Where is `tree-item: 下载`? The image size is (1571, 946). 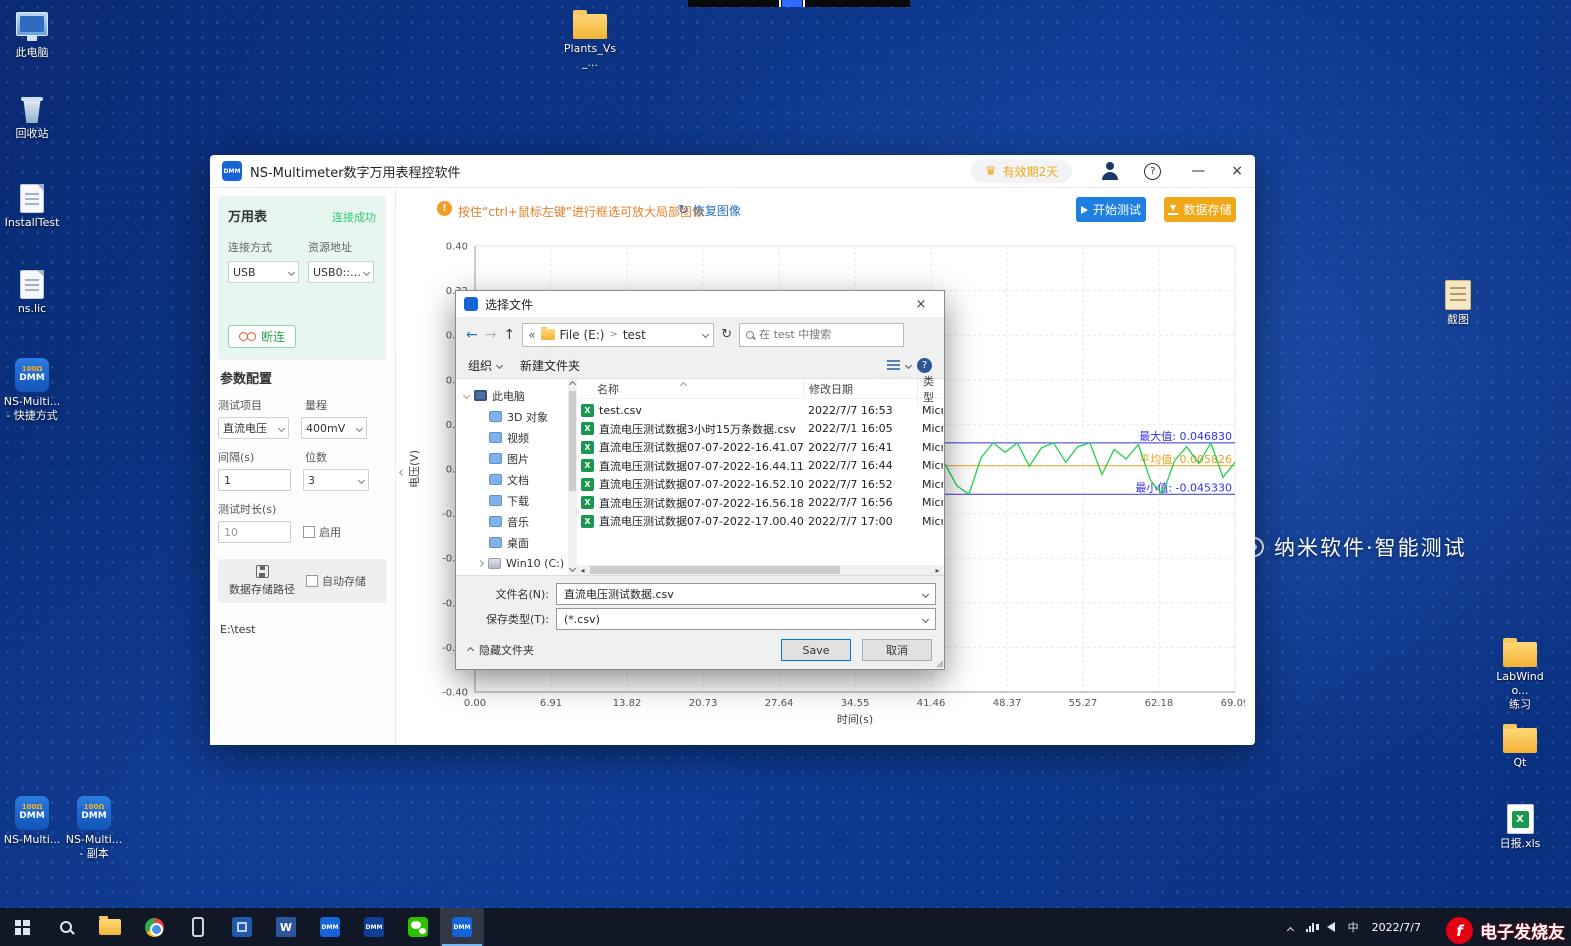 tree-item: 下载 is located at coordinates (512, 500).